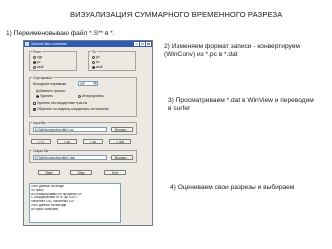 This screenshot has height=249, width=332. What do you see at coordinates (44, 96) in the screenshot?
I see `remove-option: Удалить` at bounding box center [44, 96].